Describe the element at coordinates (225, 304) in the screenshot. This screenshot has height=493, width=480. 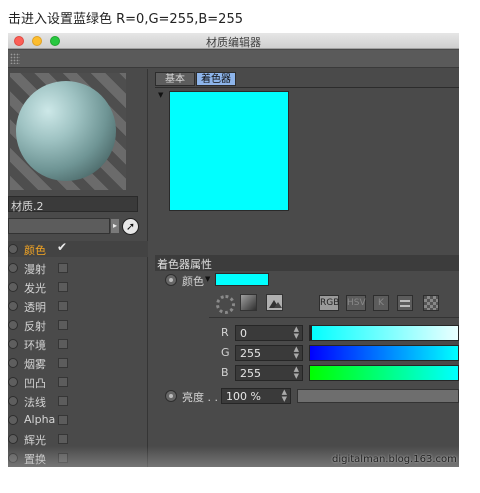
I see `color-wheel-icon` at that location.